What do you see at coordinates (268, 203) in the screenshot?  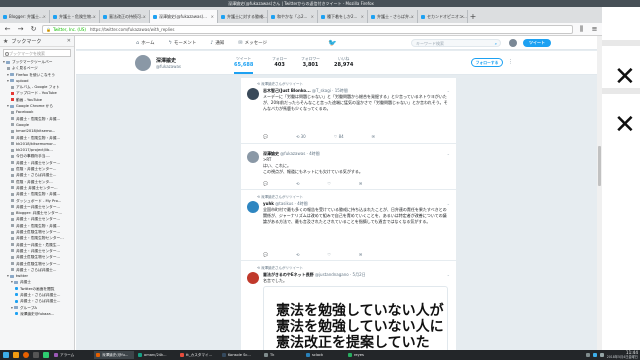 I see `tweet-author-name: yuhk` at bounding box center [268, 203].